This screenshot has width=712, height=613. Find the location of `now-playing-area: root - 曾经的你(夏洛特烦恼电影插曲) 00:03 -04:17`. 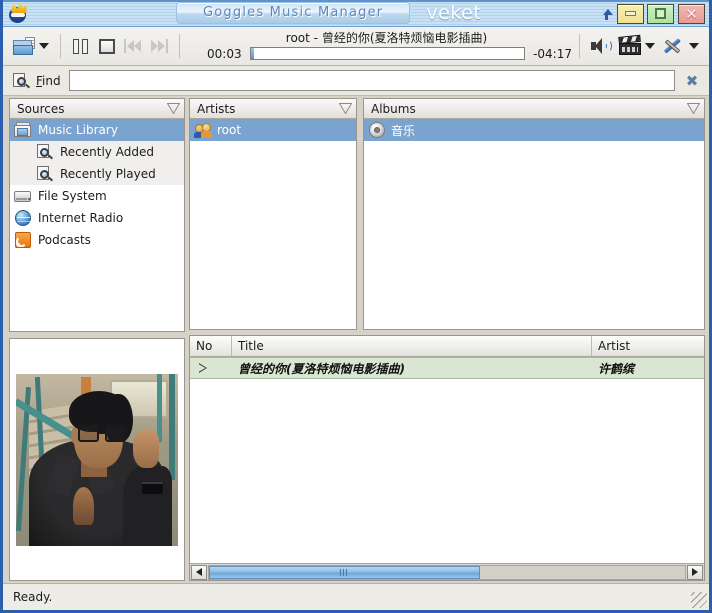

now-playing-area: root - 曾经的你(夏洛特烦恼电影插曲) 00:03 -04:17 is located at coordinates (379, 46).